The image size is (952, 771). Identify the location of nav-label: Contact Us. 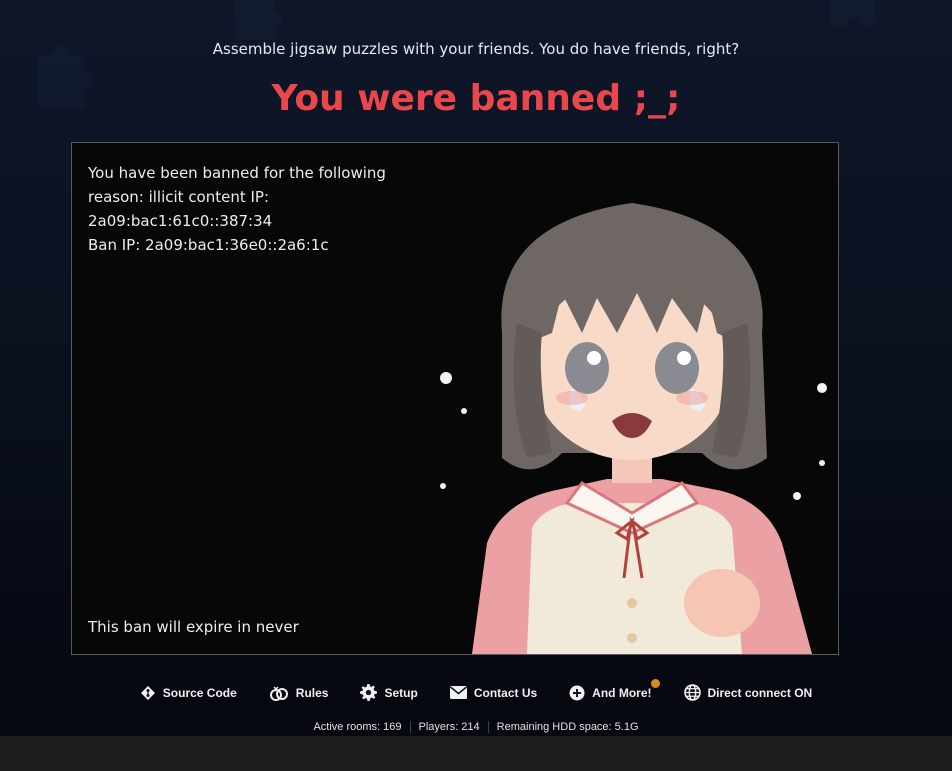
(505, 692).